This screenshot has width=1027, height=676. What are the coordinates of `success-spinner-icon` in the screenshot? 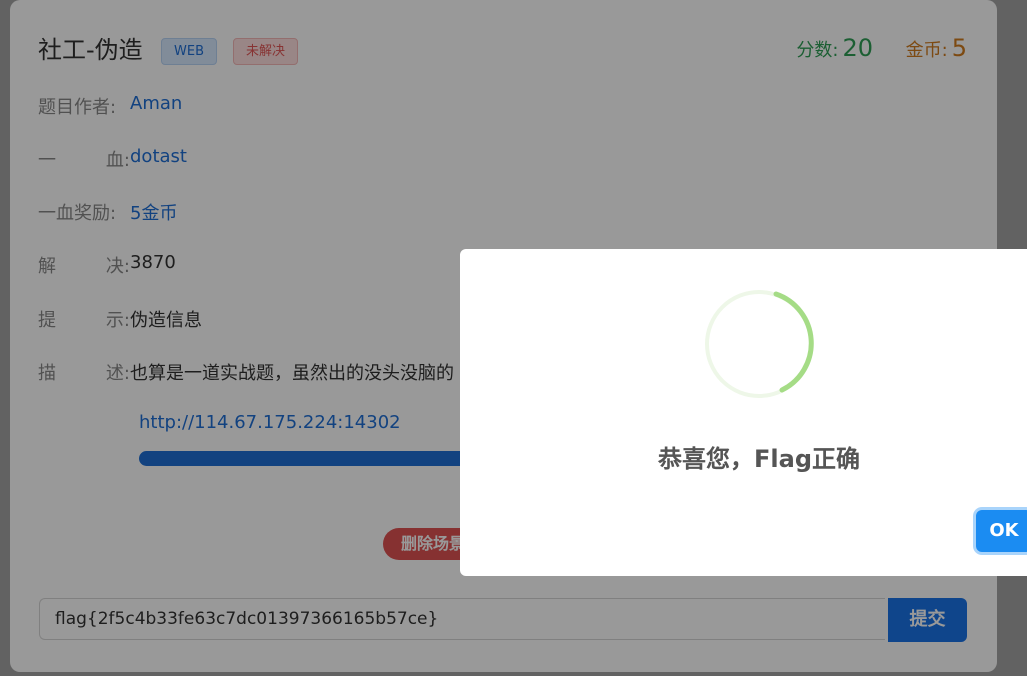 It's located at (759, 344).